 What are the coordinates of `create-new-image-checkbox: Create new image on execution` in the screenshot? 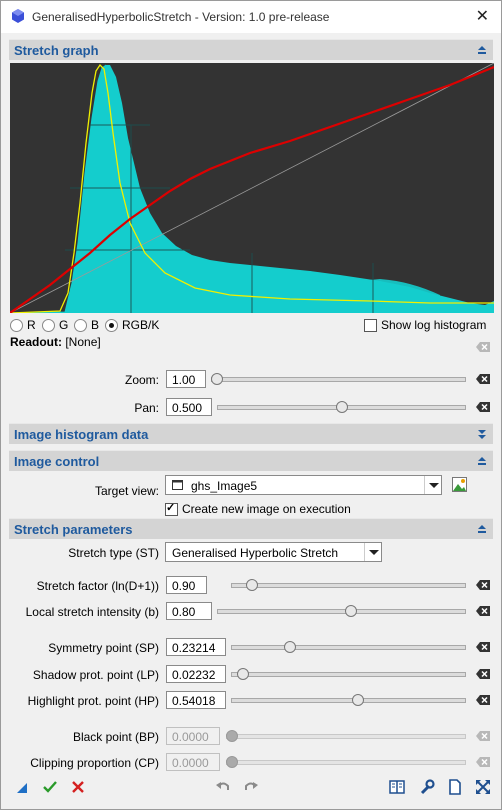 It's located at (258, 508).